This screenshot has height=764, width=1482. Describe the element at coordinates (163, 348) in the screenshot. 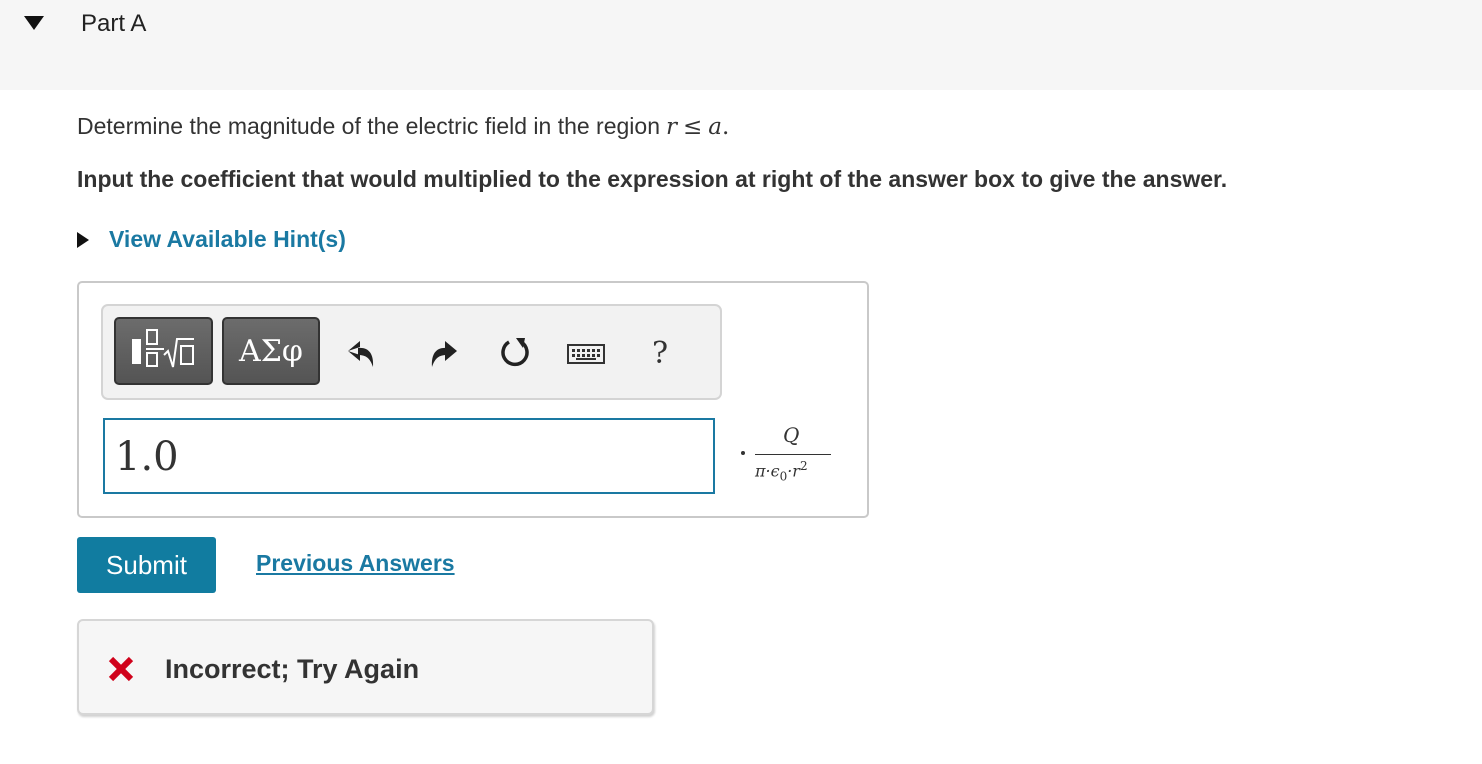

I see `templates-icon` at that location.